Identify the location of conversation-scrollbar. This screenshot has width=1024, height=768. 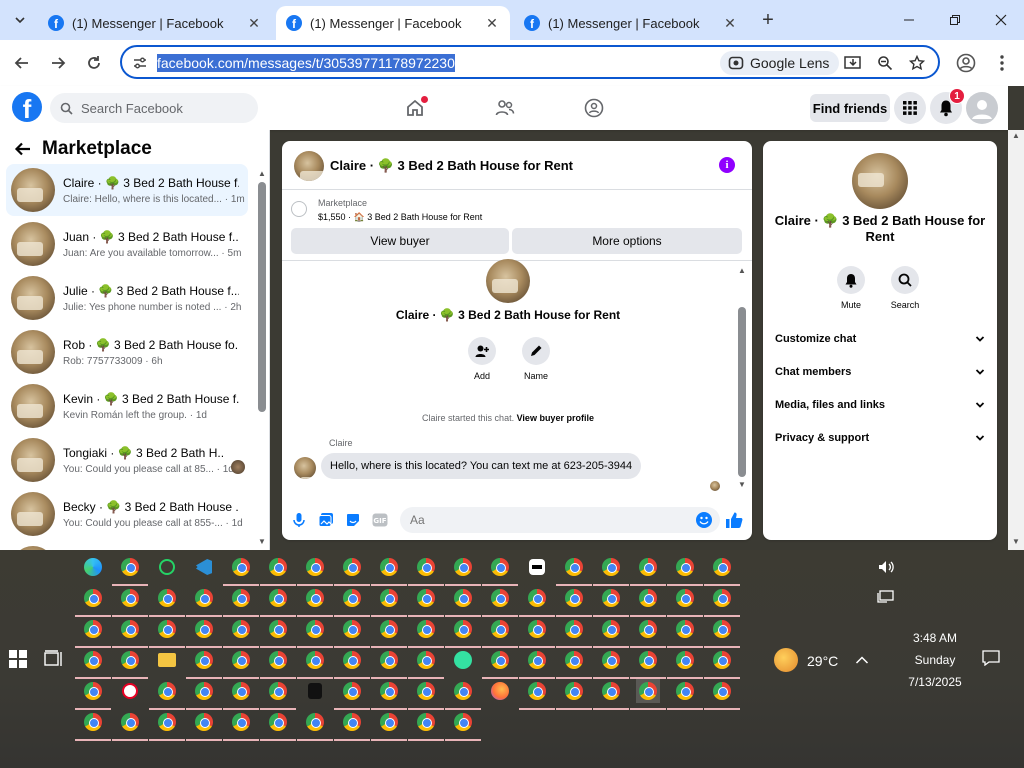
(742, 392).